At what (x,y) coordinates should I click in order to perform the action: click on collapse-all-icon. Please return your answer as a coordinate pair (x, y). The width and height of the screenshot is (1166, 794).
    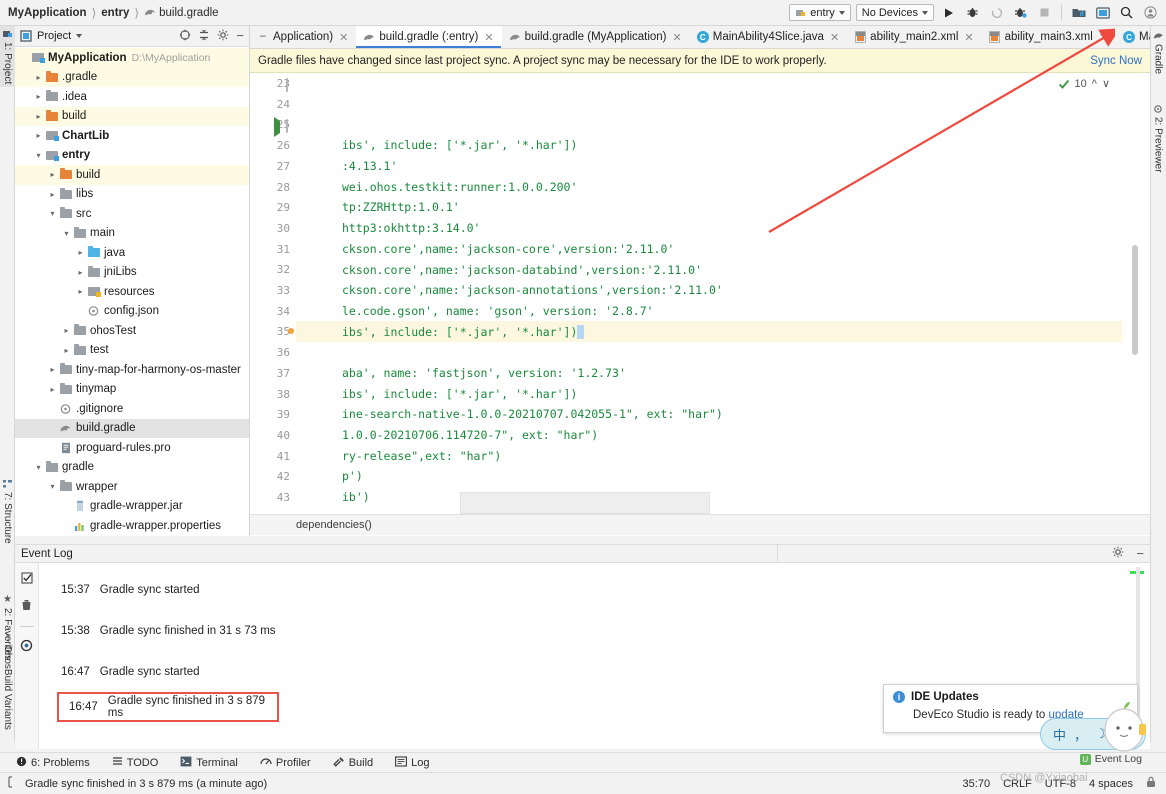
    Looking at the image, I should click on (204, 36).